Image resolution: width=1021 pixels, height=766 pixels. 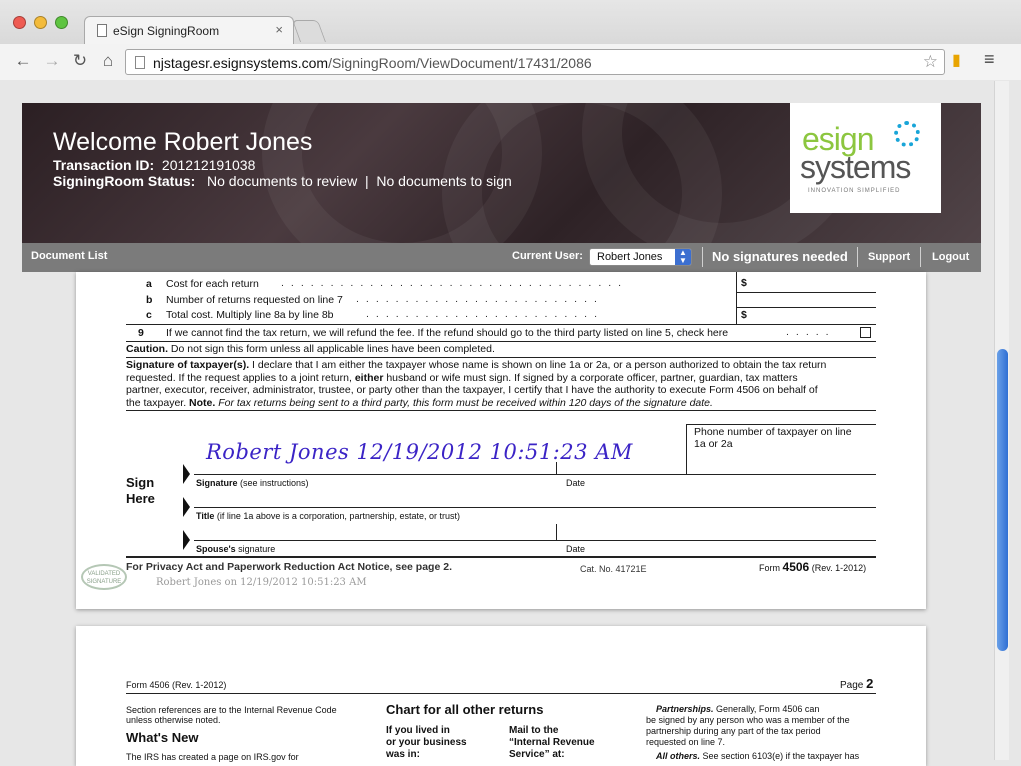 I want to click on validated-signature-stamp: VALIDATED SIGNATURE, so click(x=104, y=577).